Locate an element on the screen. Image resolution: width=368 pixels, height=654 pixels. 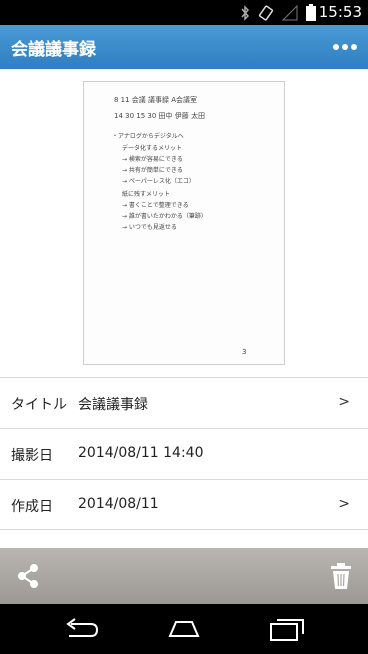
shot-date-label: 撮影日 is located at coordinates (32, 456).